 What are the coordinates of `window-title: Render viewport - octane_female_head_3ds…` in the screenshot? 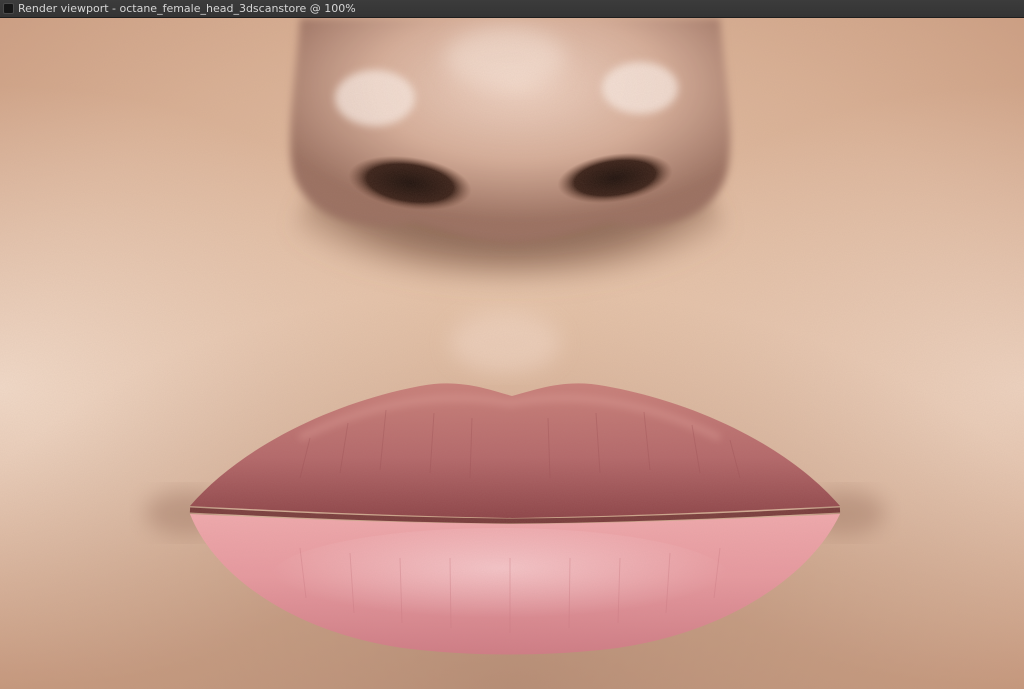 It's located at (187, 8).